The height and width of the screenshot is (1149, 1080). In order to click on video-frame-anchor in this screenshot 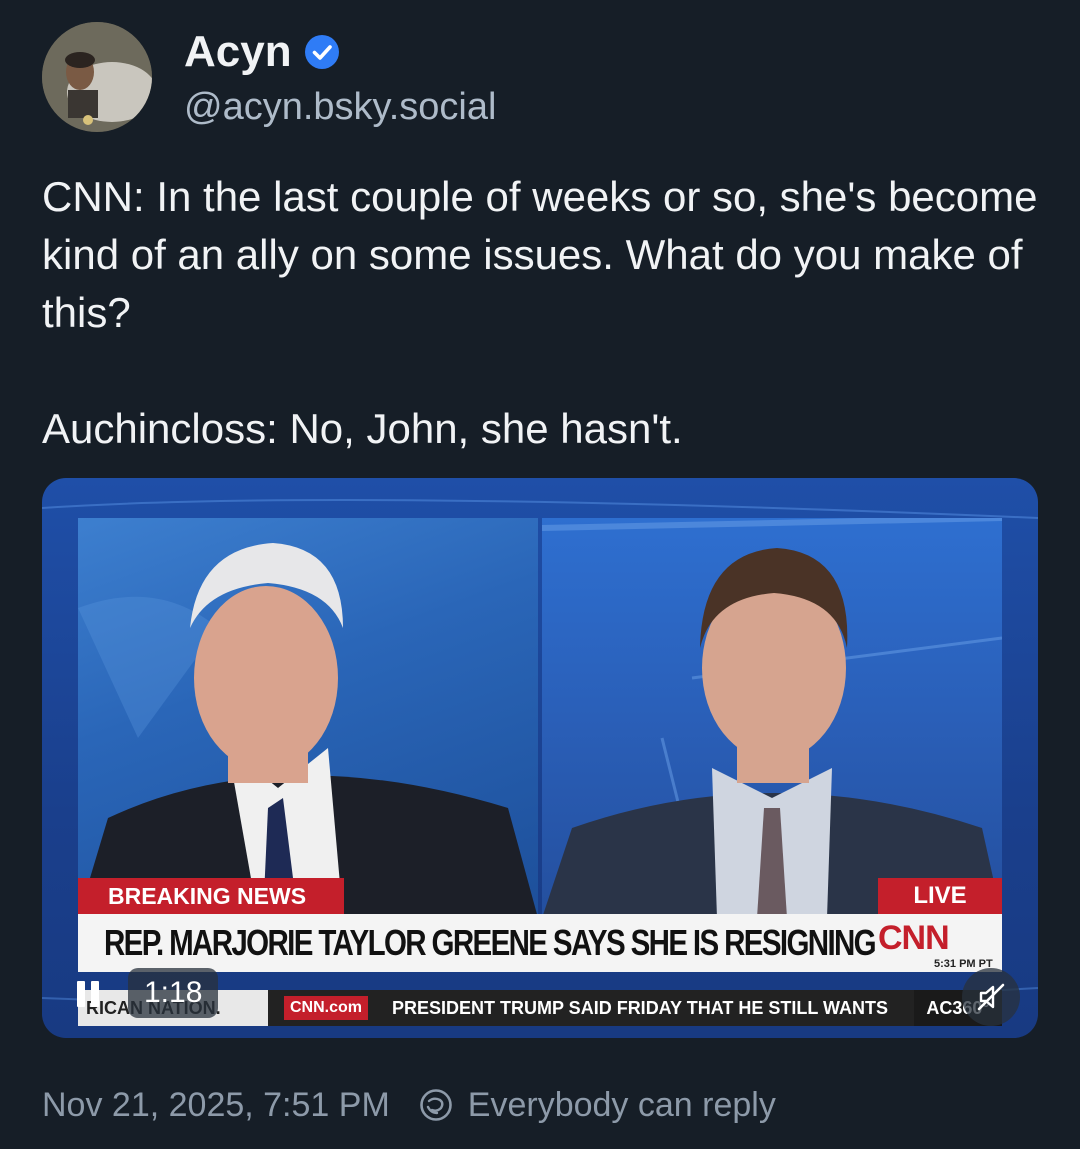, I will do `click(308, 718)`.